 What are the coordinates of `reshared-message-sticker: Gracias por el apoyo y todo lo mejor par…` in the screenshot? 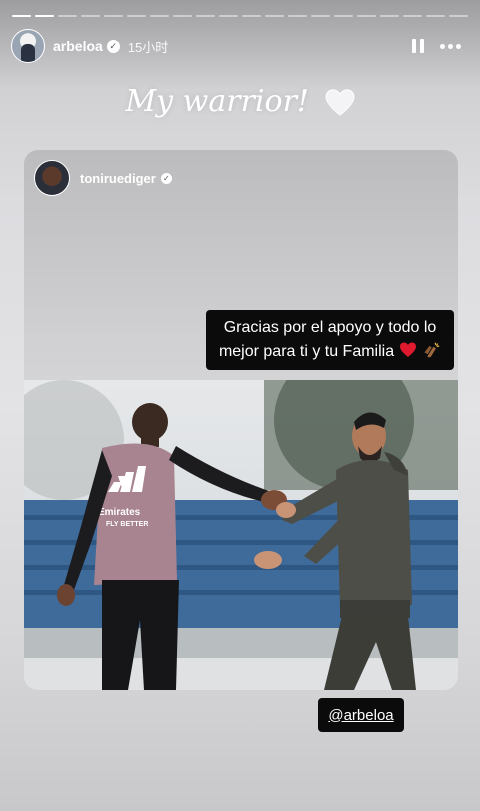 It's located at (330, 340).